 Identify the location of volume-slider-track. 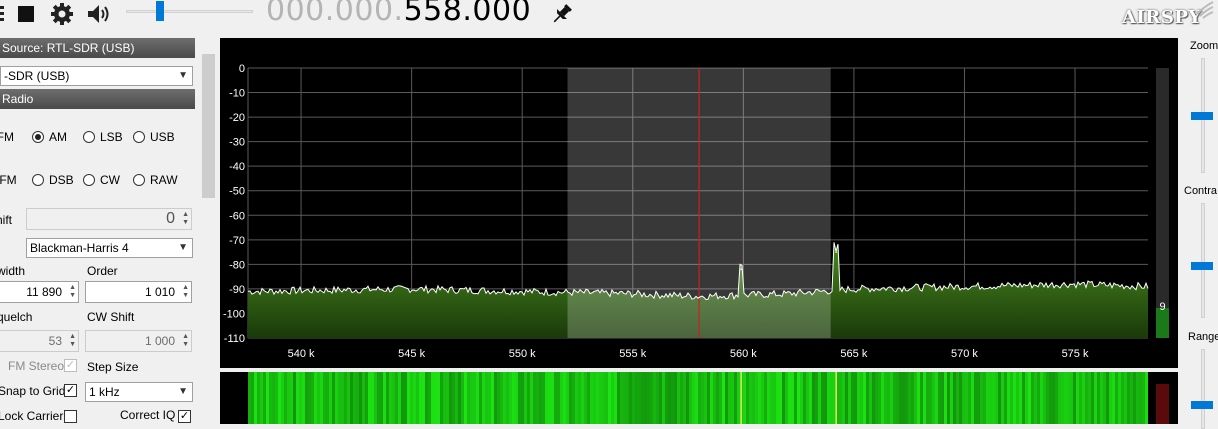
(189, 11).